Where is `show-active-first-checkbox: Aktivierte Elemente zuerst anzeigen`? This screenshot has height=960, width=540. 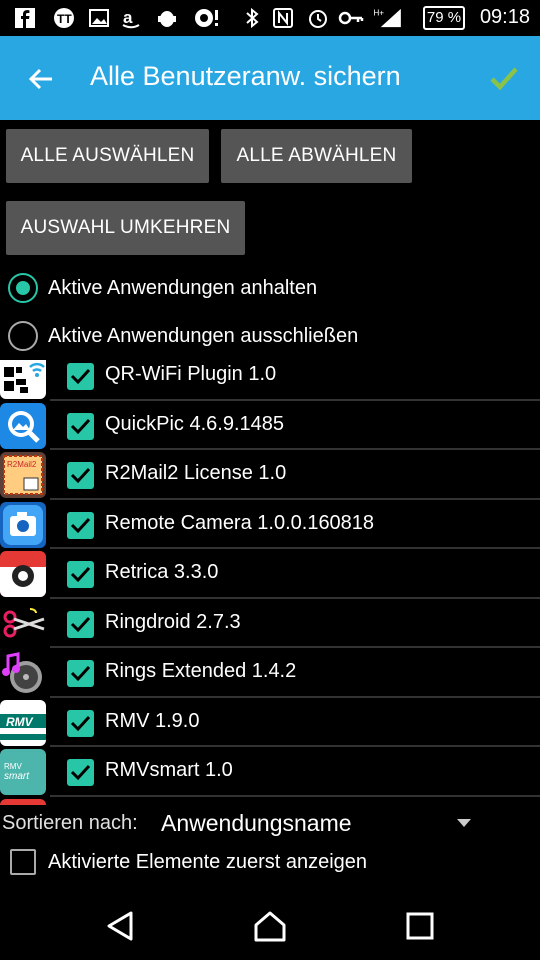 show-active-first-checkbox: Aktivierte Elemente zuerst anzeigen is located at coordinates (188, 862).